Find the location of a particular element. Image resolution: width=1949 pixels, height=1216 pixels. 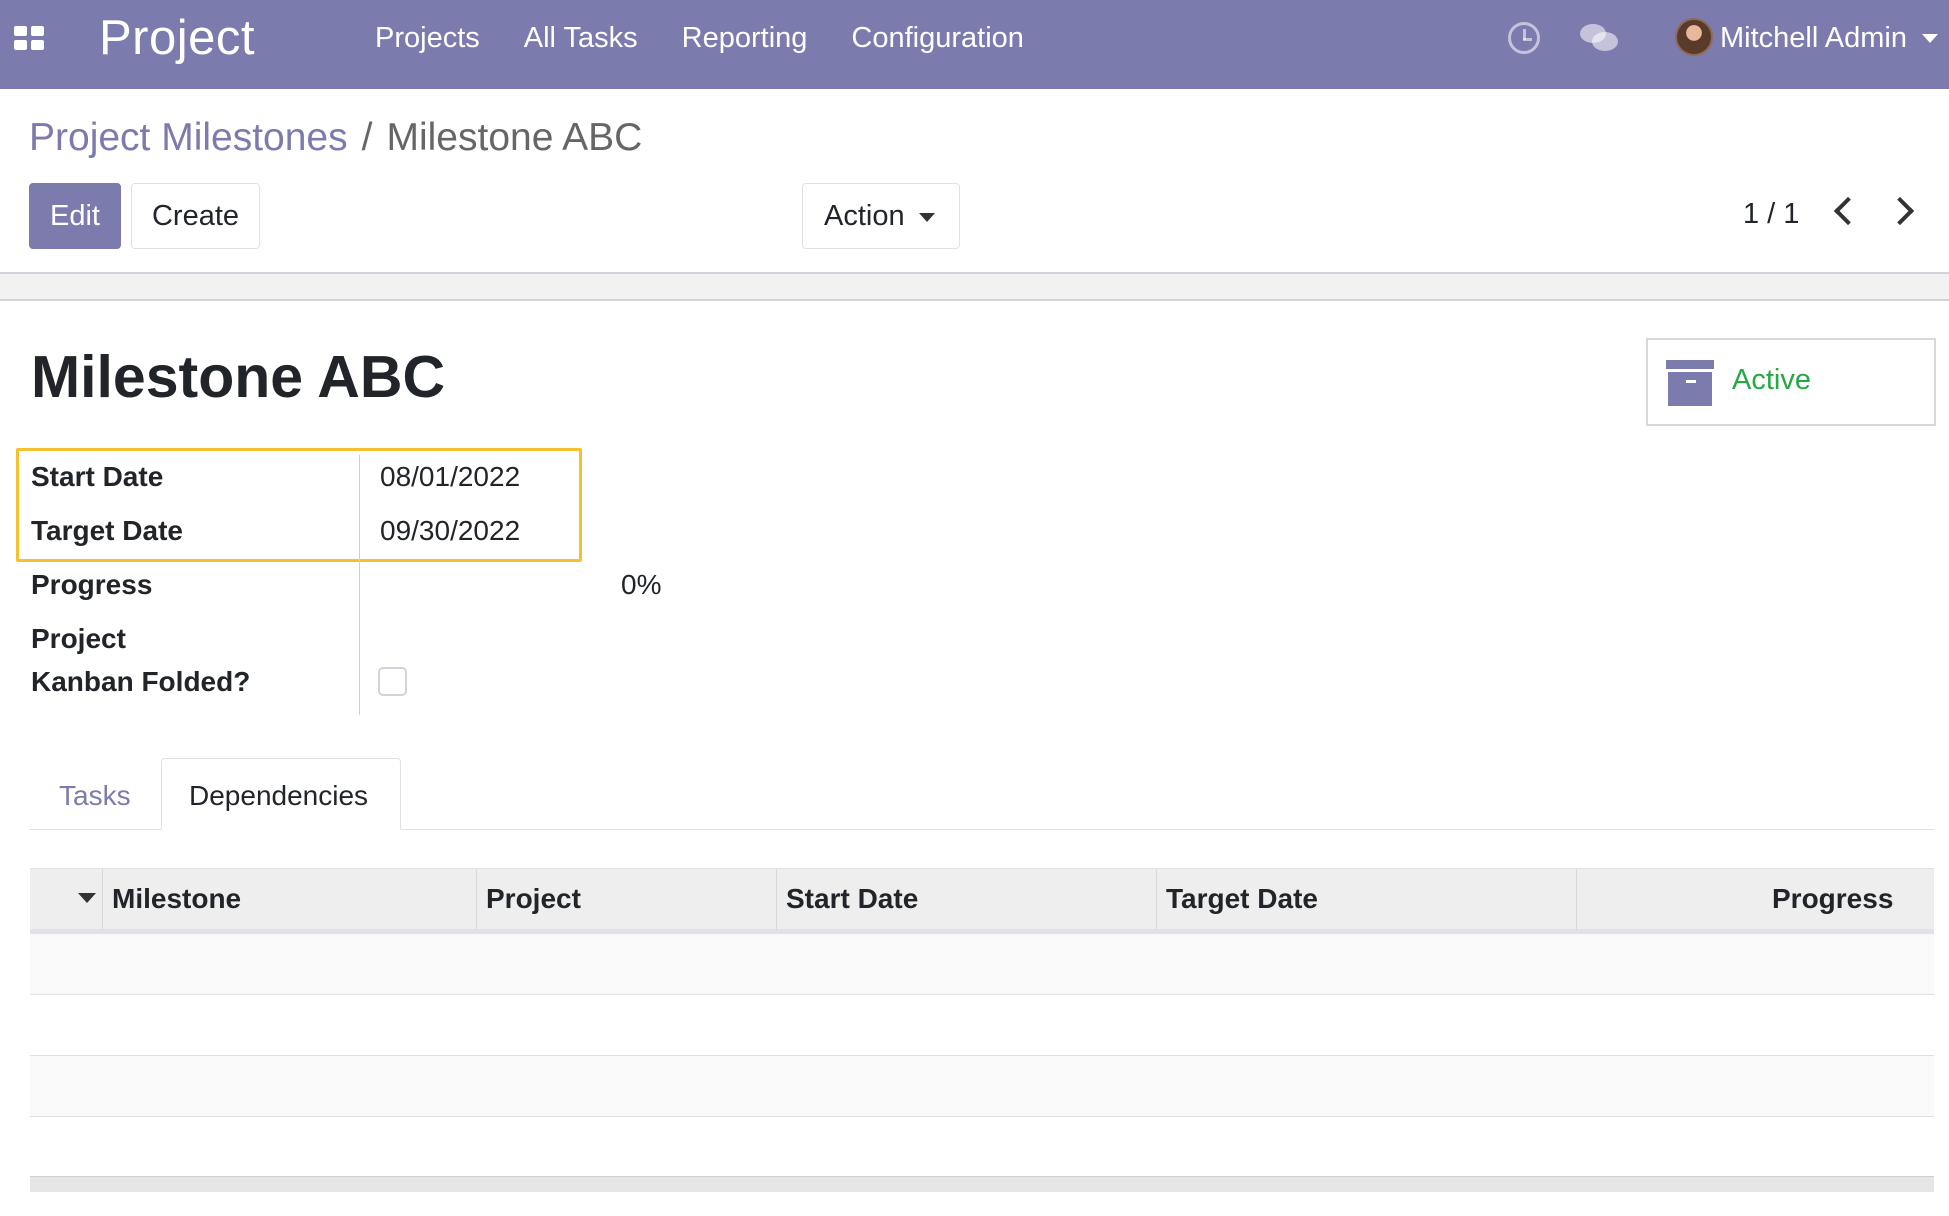

column-header-project: Project is located at coordinates (533, 899).